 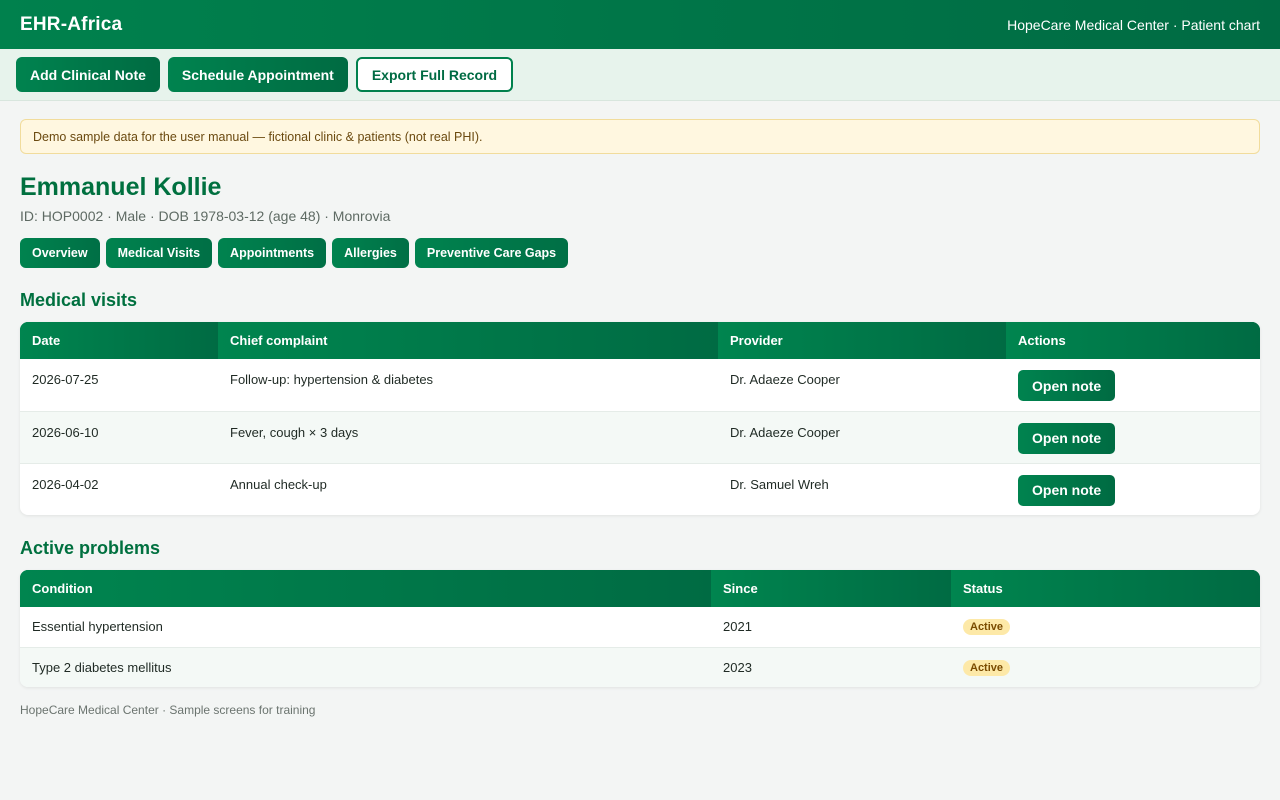 What do you see at coordinates (862, 340) in the screenshot?
I see `column-header-provider: Provider` at bounding box center [862, 340].